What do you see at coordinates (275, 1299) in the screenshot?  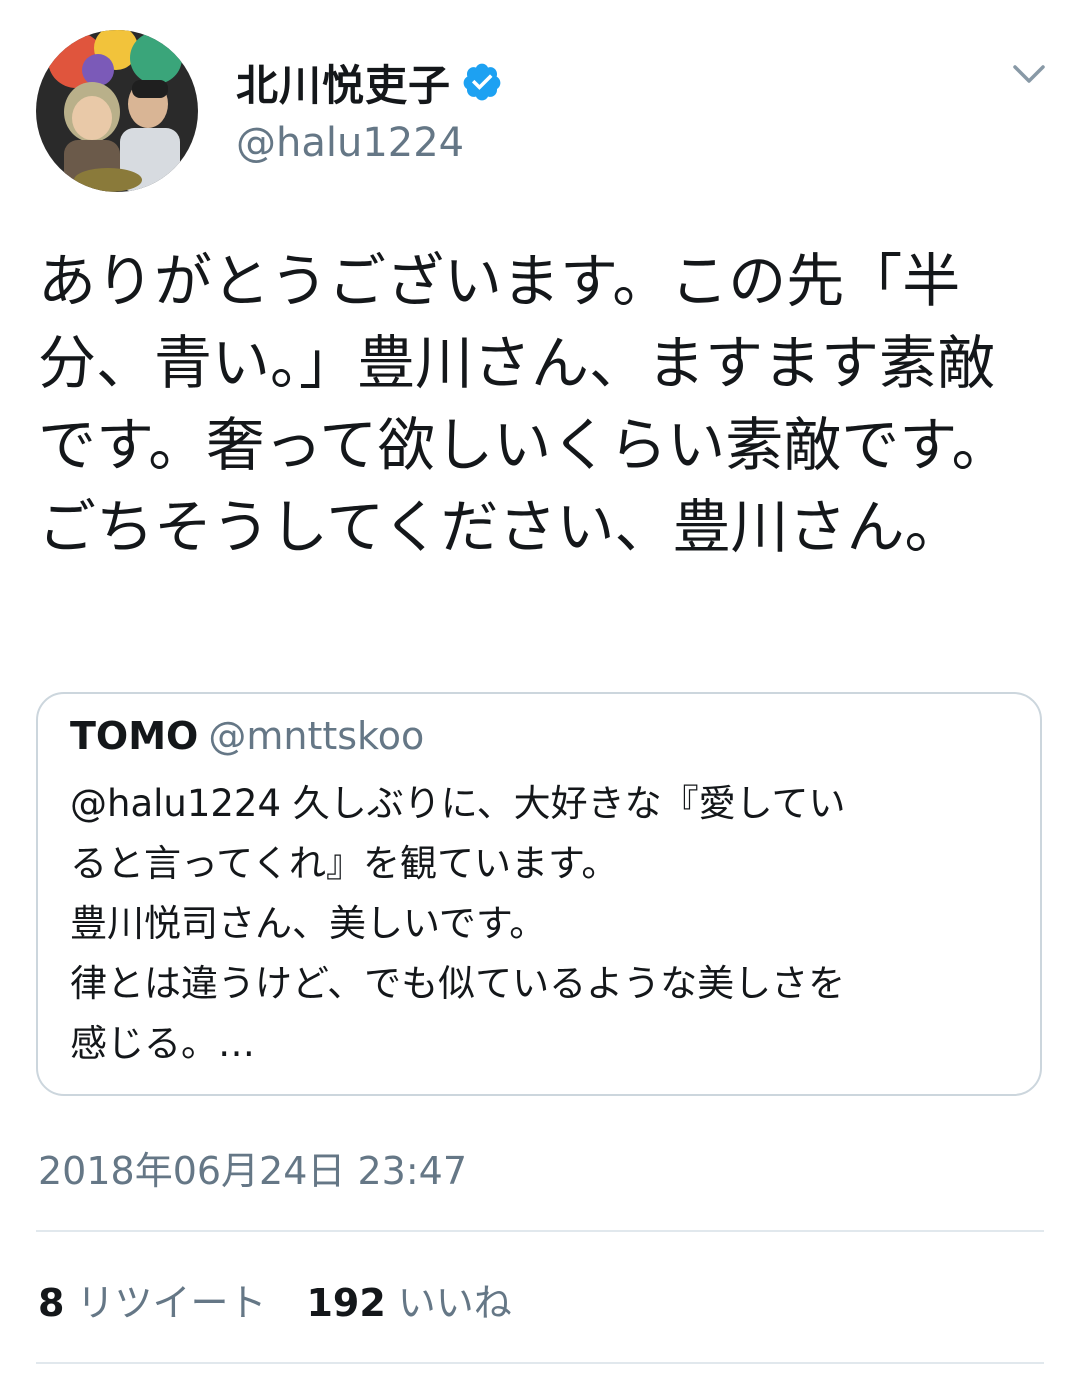 I see `engagement-stats: 8 リツイート 192 いいね` at bounding box center [275, 1299].